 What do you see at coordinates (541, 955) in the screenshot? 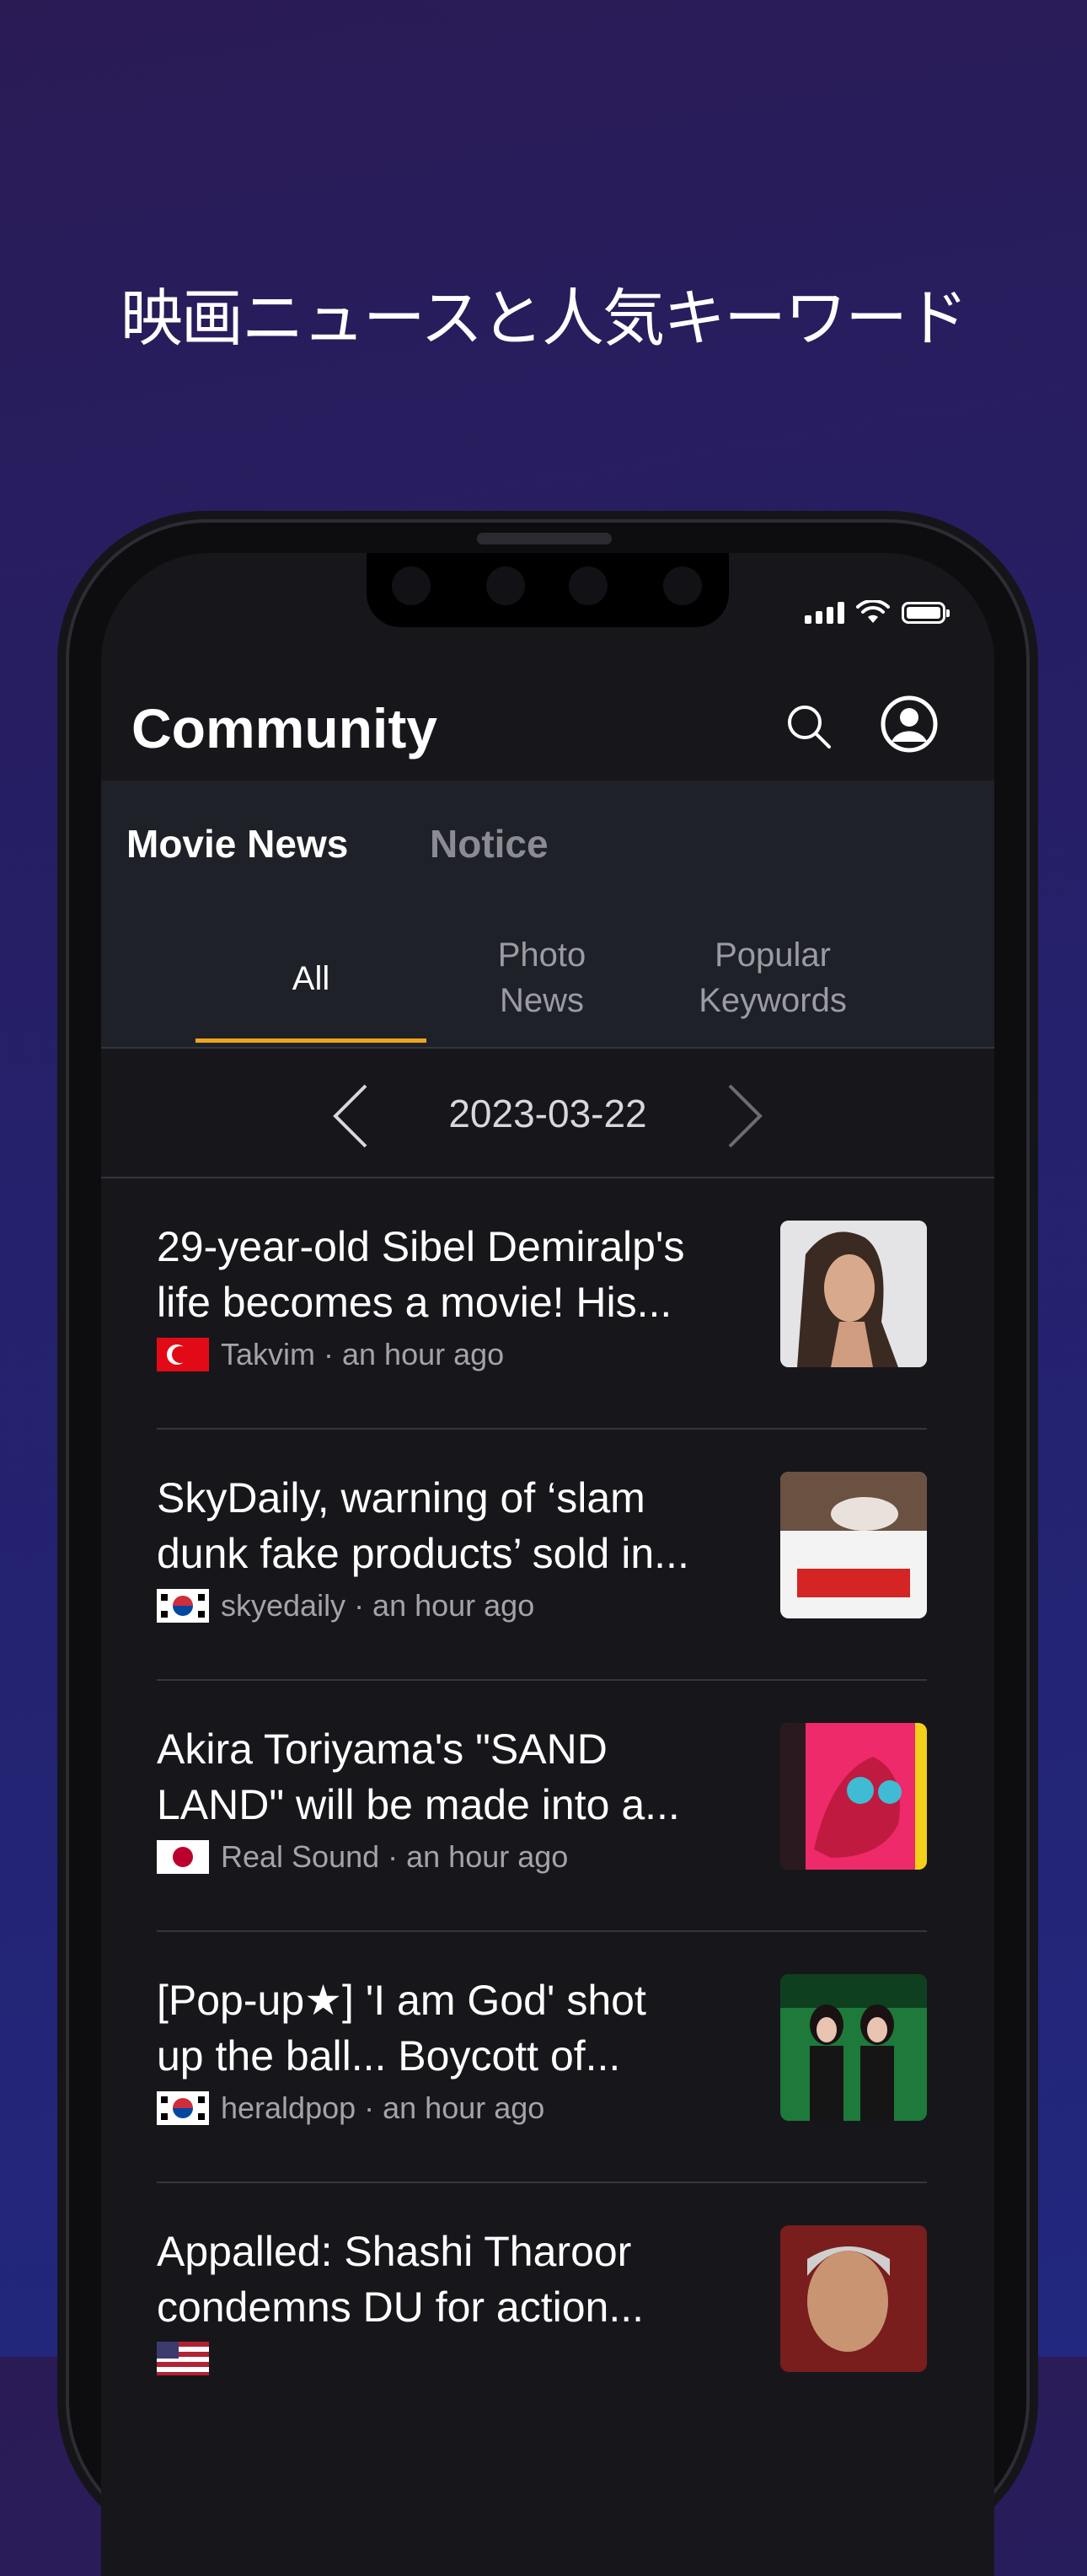
I see `subtab-photo-news-line1: Photo` at bounding box center [541, 955].